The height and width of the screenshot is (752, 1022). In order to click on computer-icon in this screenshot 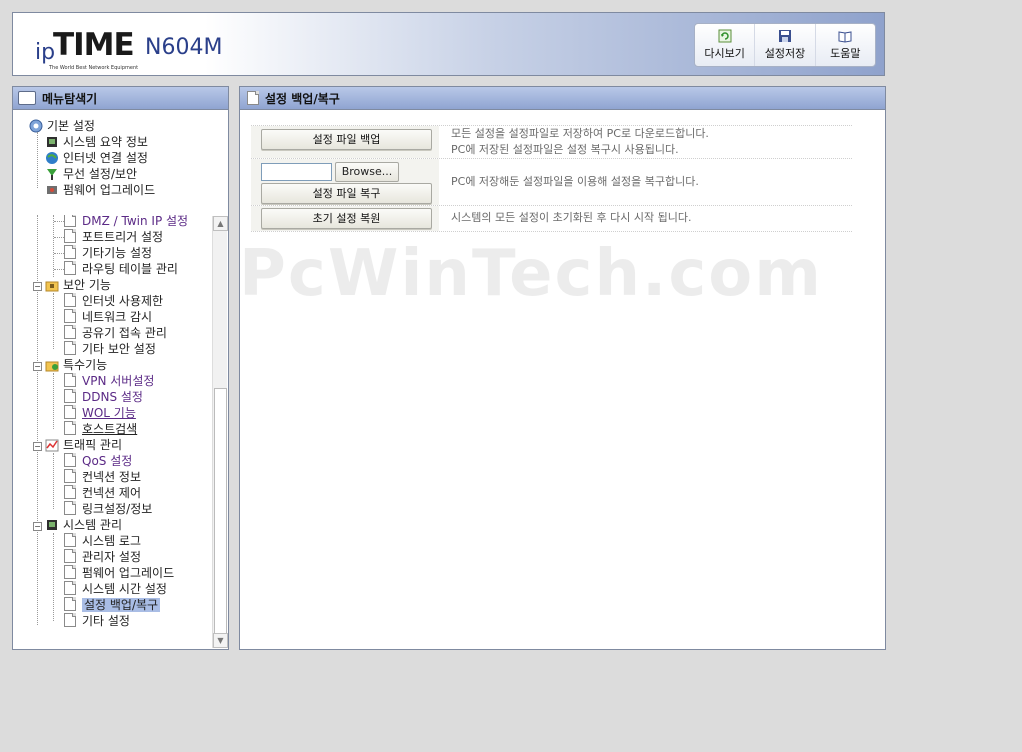, I will do `click(52, 142)`.